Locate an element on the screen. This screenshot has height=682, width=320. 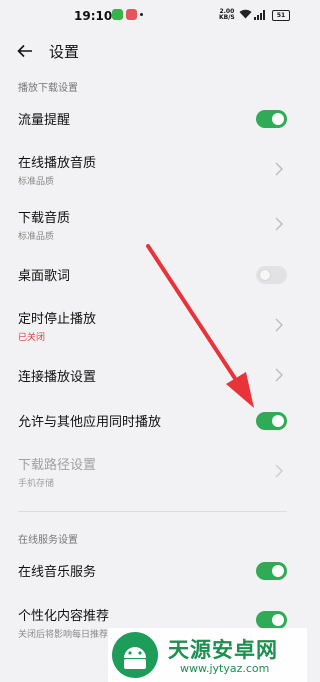
setting-value: 关闭后将影响每日推荐 is located at coordinates (63, 635).